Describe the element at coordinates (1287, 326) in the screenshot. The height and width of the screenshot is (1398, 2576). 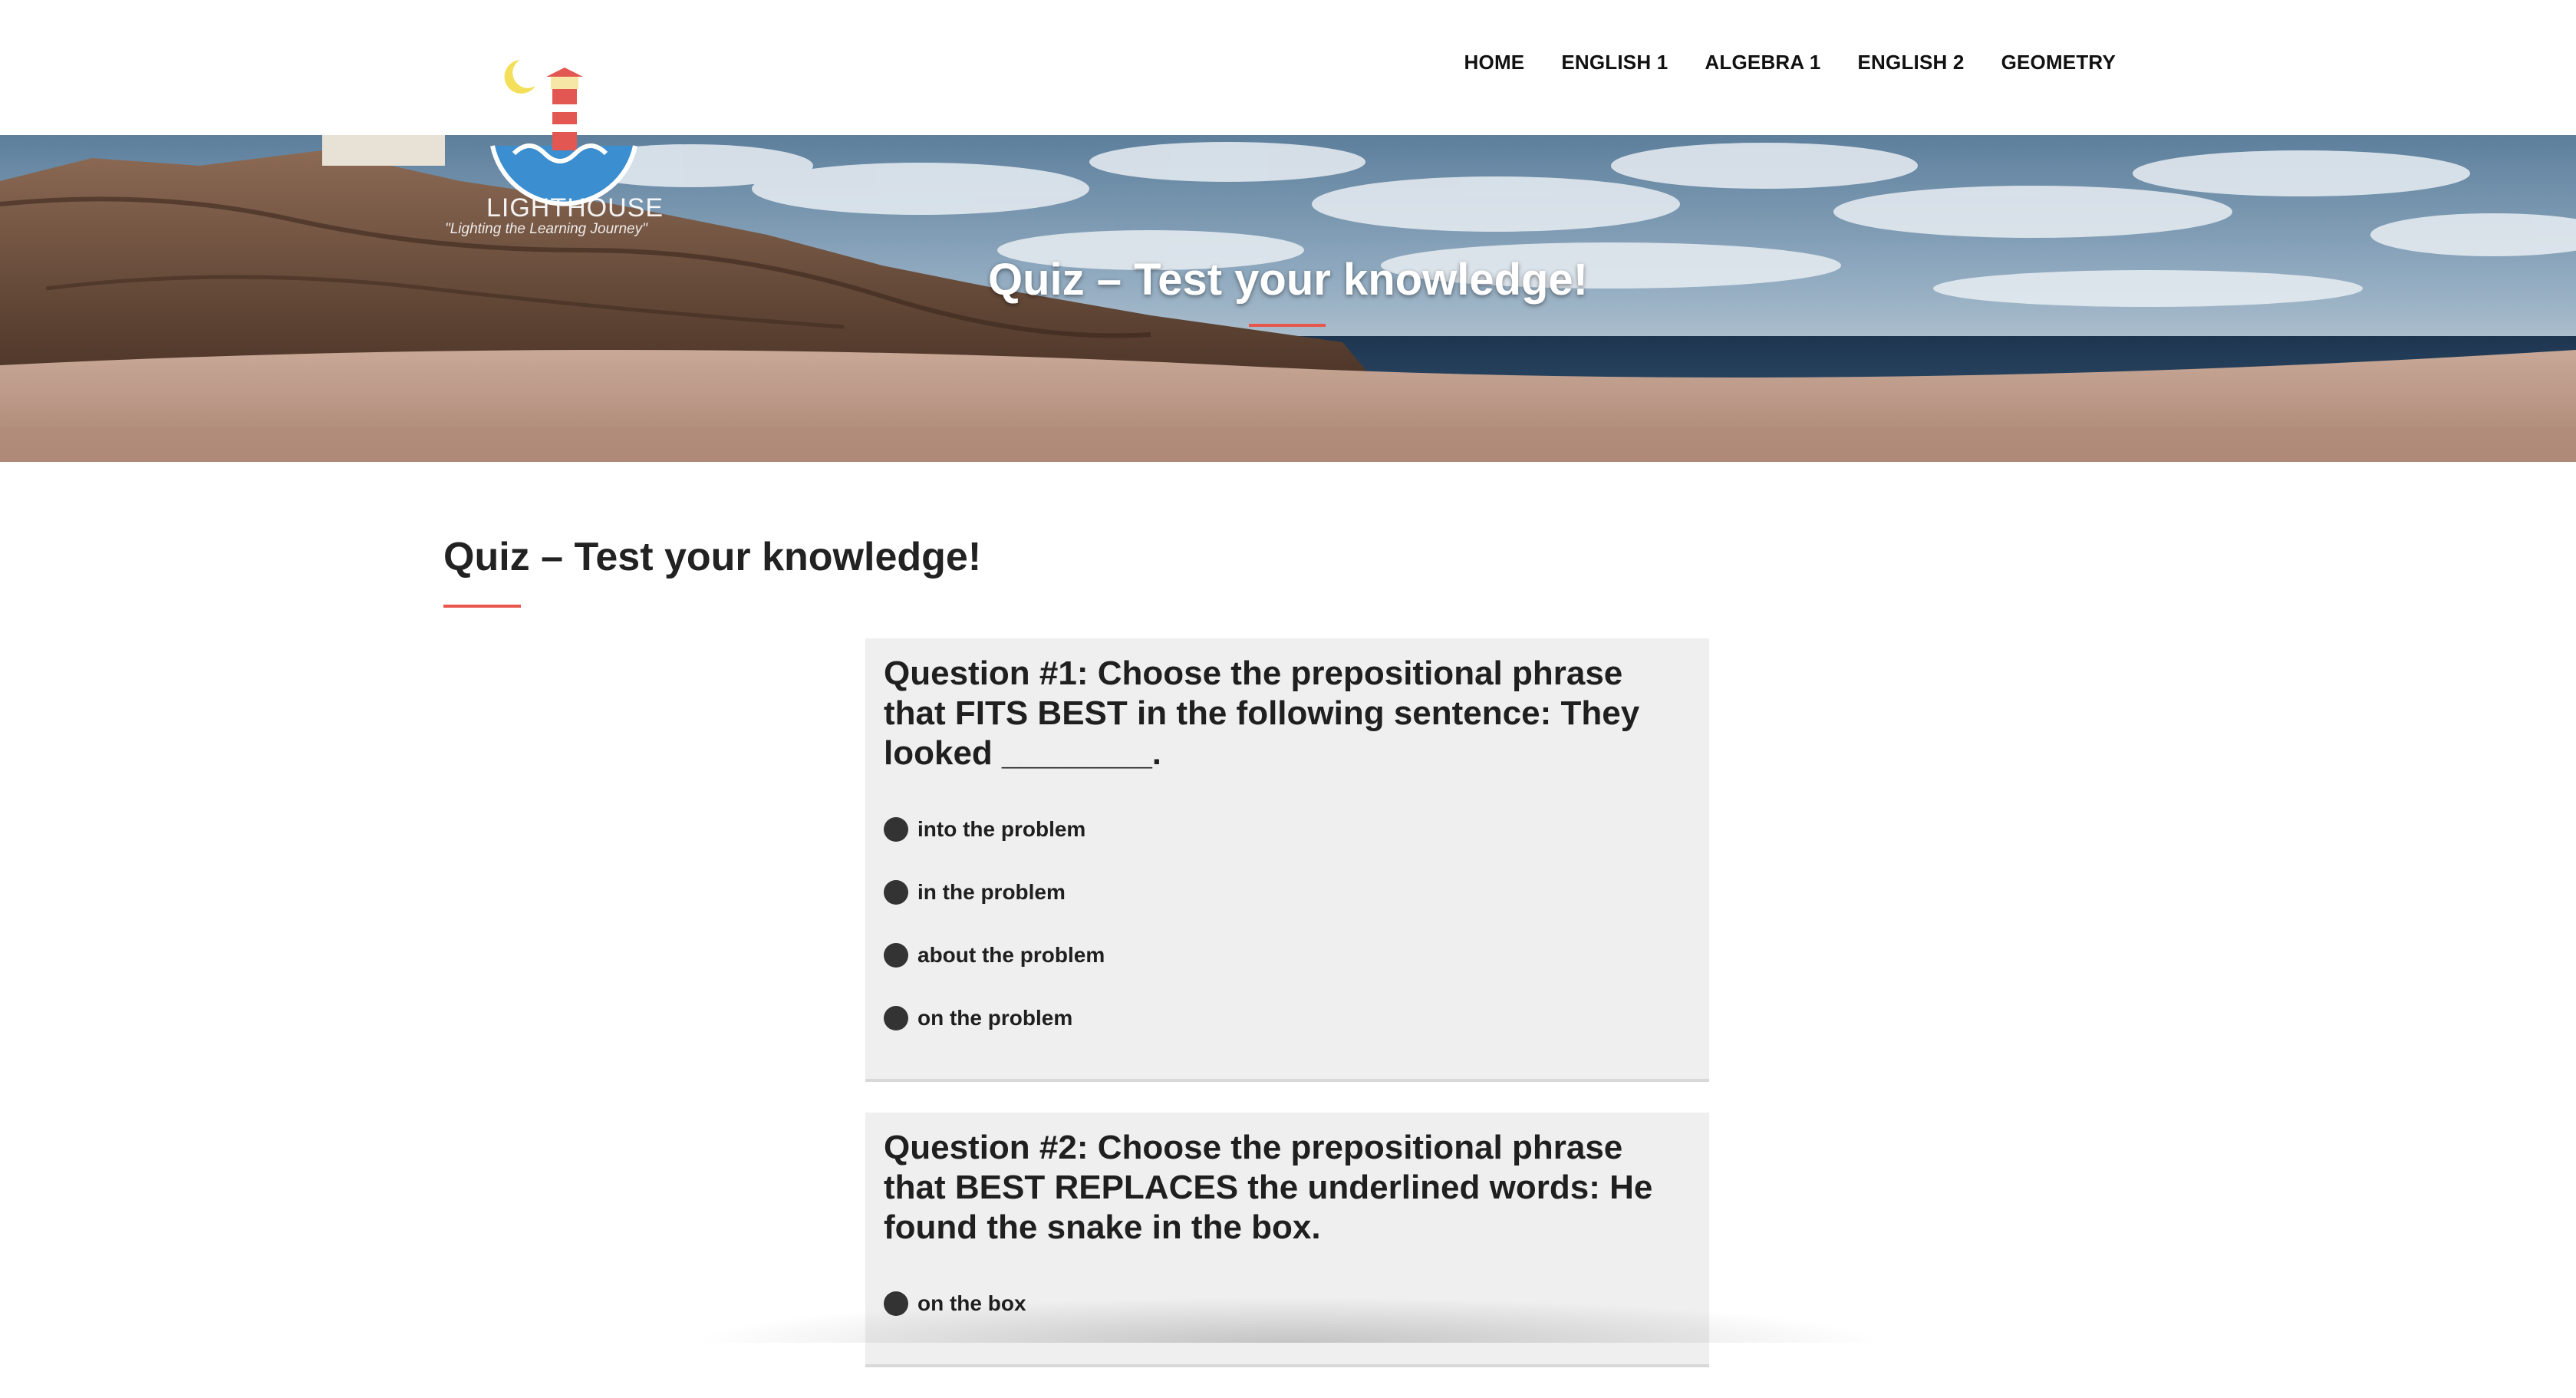
I see `hero-title-underline` at that location.